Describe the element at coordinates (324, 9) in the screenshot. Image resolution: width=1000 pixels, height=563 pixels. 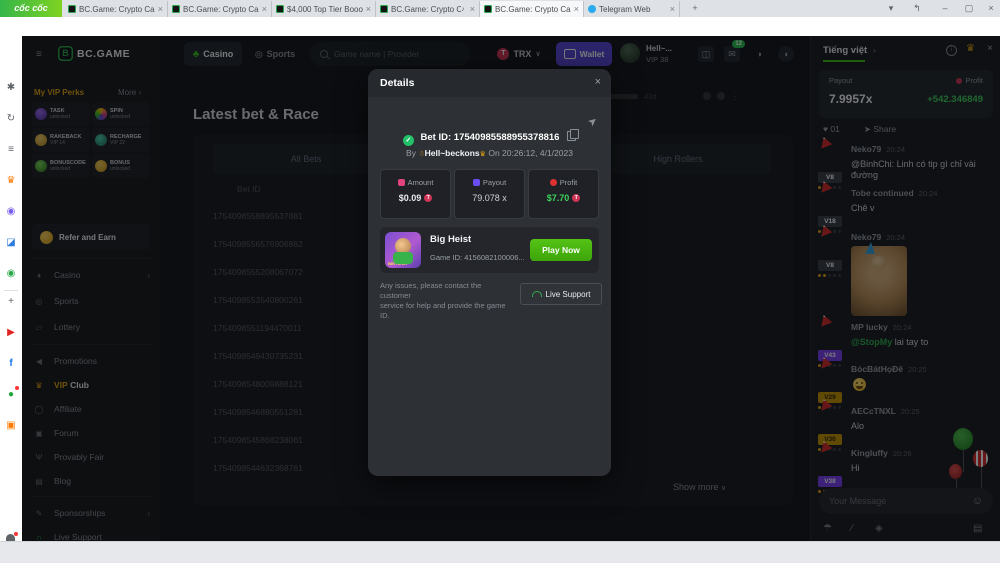
I see `browser-tab: $4,000 Top Tier Booongo Mu ×` at that location.